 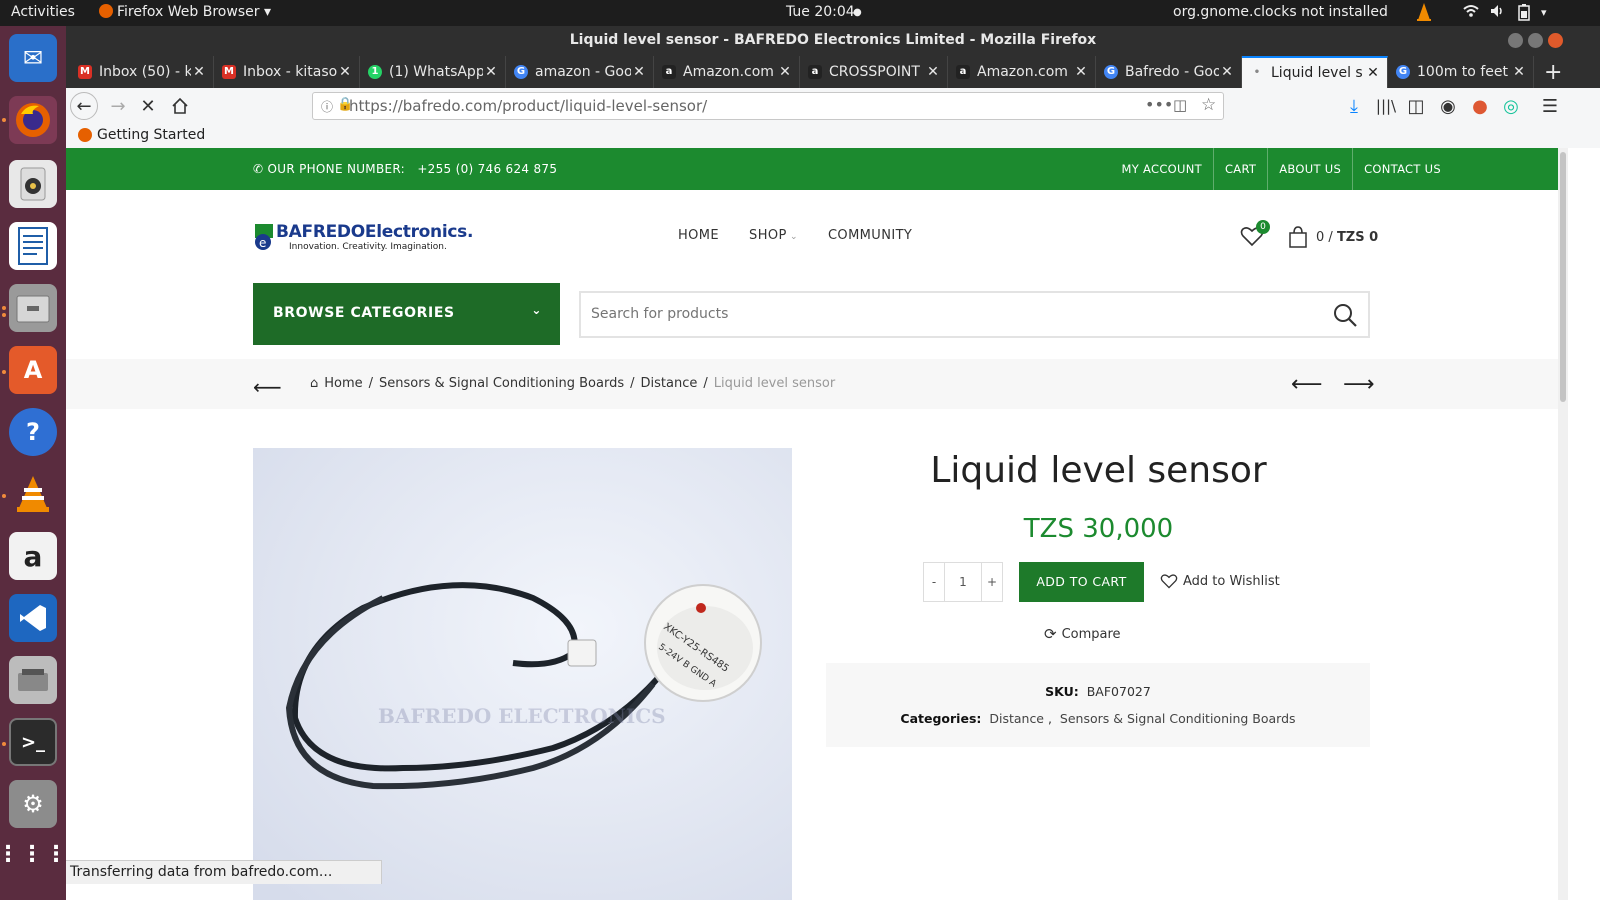 What do you see at coordinates (118, 106) in the screenshot?
I see `forward-button: →` at bounding box center [118, 106].